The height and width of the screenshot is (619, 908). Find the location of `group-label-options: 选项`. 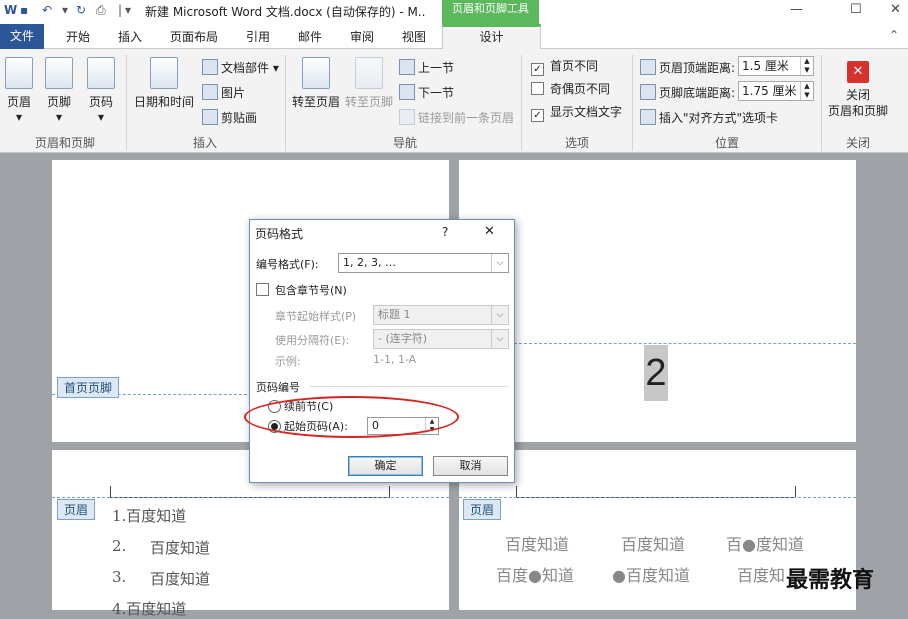

group-label-options: 选项 is located at coordinates (576, 143).